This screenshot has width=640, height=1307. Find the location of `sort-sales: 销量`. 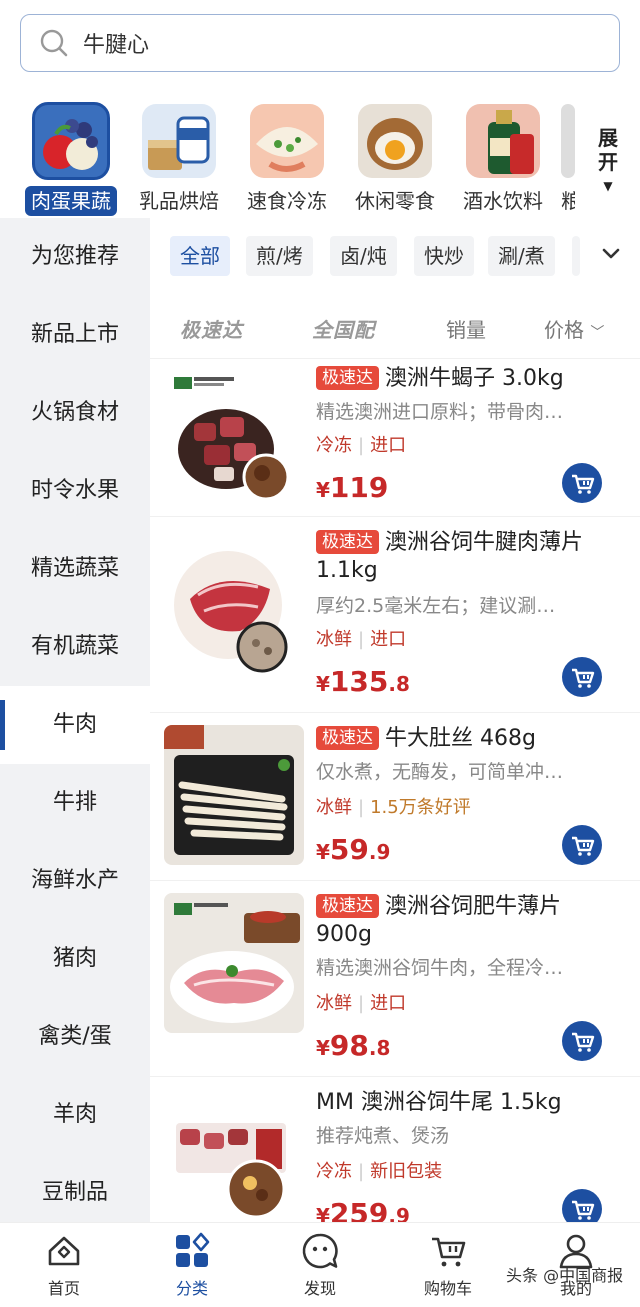

sort-sales: 销量 is located at coordinates (466, 328).